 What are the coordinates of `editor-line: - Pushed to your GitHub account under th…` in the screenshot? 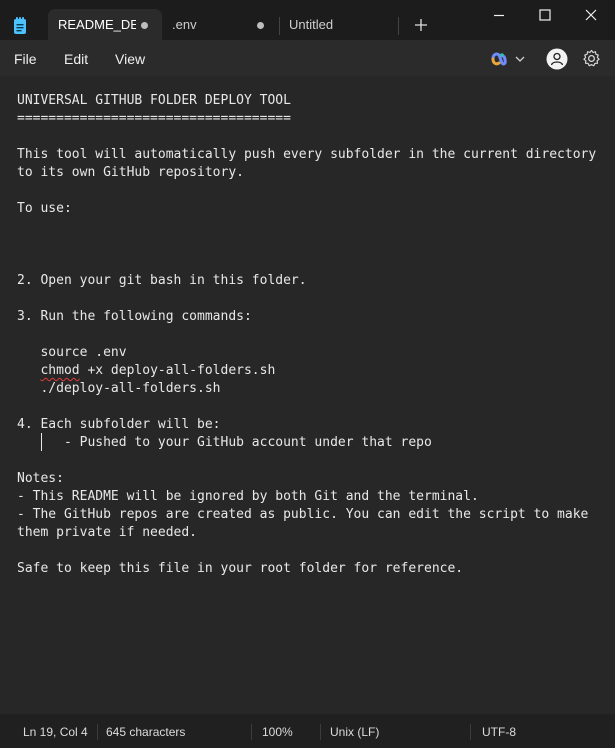 It's located at (224, 442).